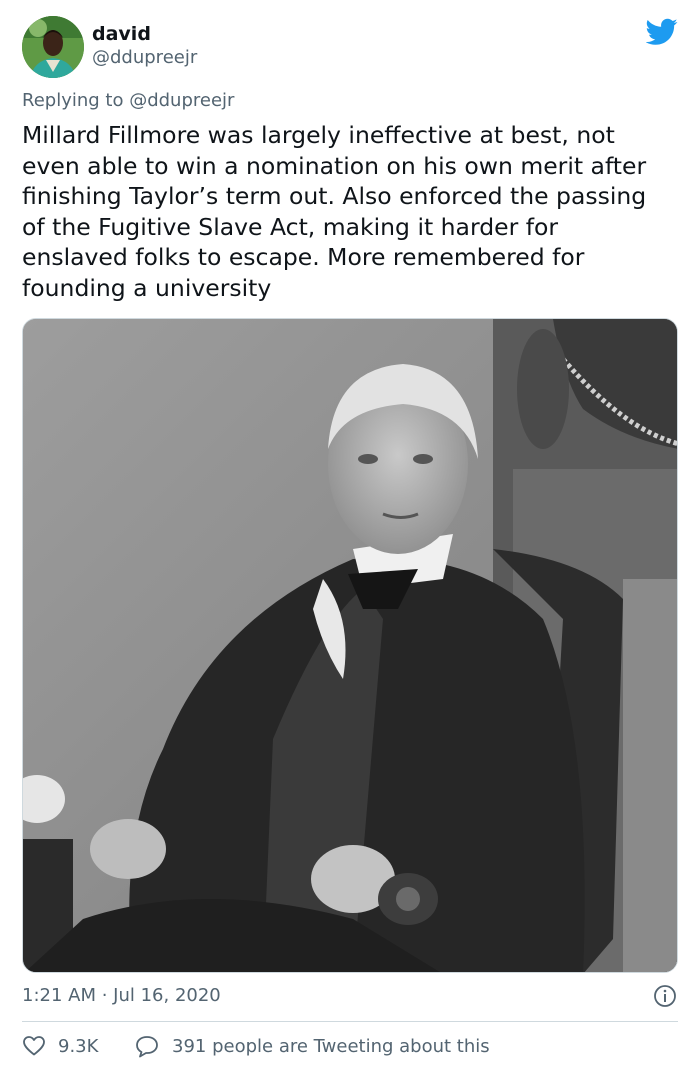 This screenshot has height=1075, width=700. I want to click on tweet-timestamp: 1:21 AM · Jul 16, 2020, so click(121, 995).